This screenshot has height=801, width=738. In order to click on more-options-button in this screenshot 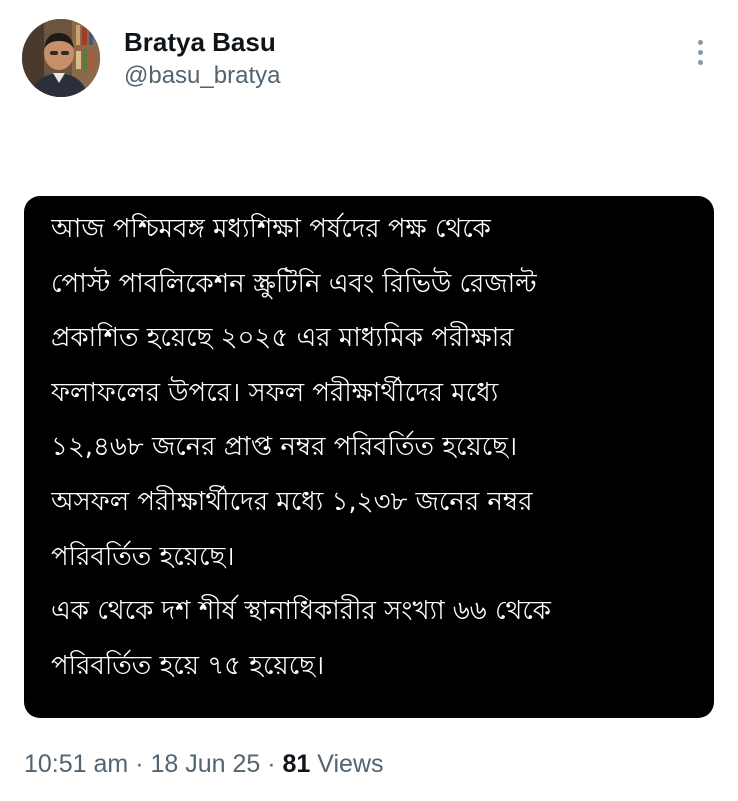, I will do `click(700, 52)`.